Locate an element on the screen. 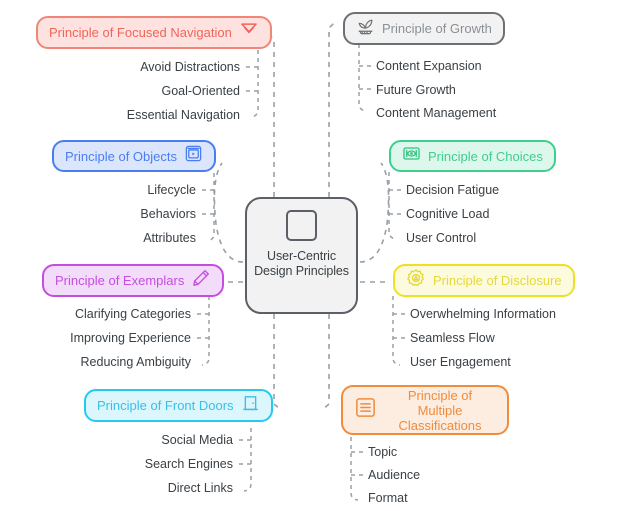  branch-node-choices: Principle of Choices is located at coordinates (472, 156).